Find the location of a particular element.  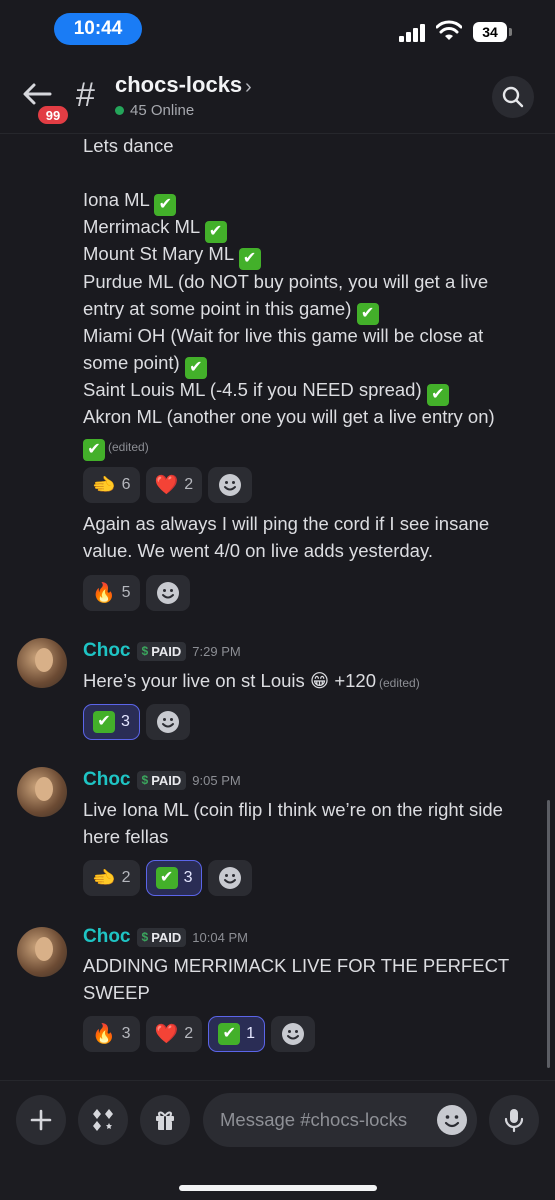

reaction-row: 🔥 3 ❤️ 2 ✔ 1 is located at coordinates (199, 1034).